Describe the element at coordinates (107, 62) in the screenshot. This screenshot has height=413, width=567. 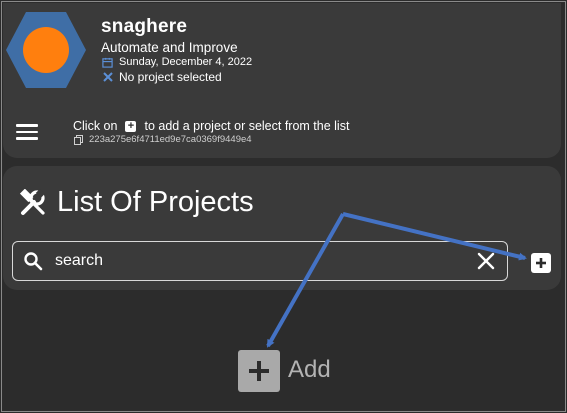
I see `calendar-icon` at that location.